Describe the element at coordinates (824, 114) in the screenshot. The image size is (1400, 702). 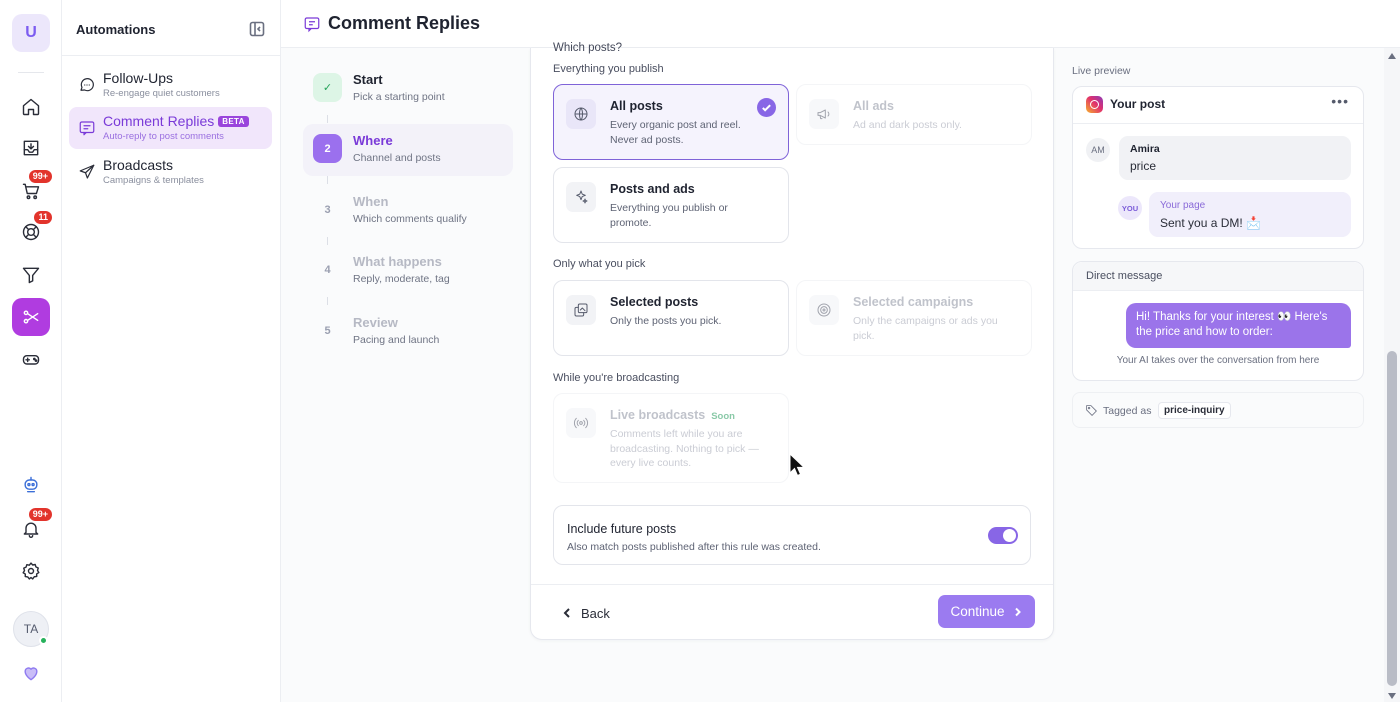
I see `megaphone-icon` at that location.